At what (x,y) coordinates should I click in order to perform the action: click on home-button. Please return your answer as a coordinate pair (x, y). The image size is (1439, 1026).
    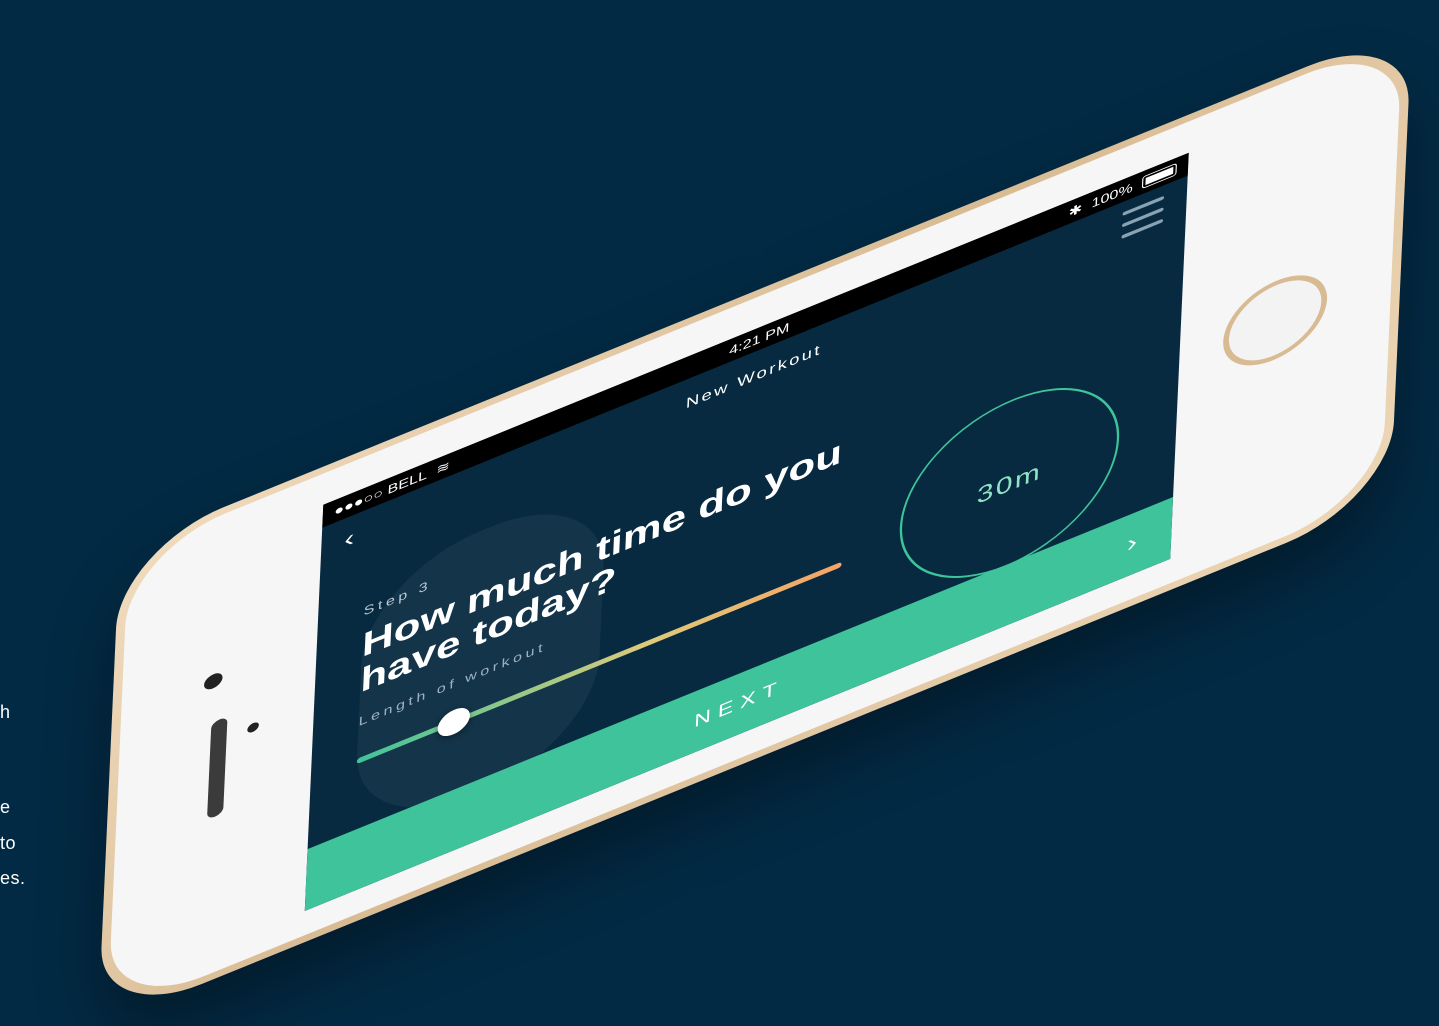
    Looking at the image, I should click on (1275, 320).